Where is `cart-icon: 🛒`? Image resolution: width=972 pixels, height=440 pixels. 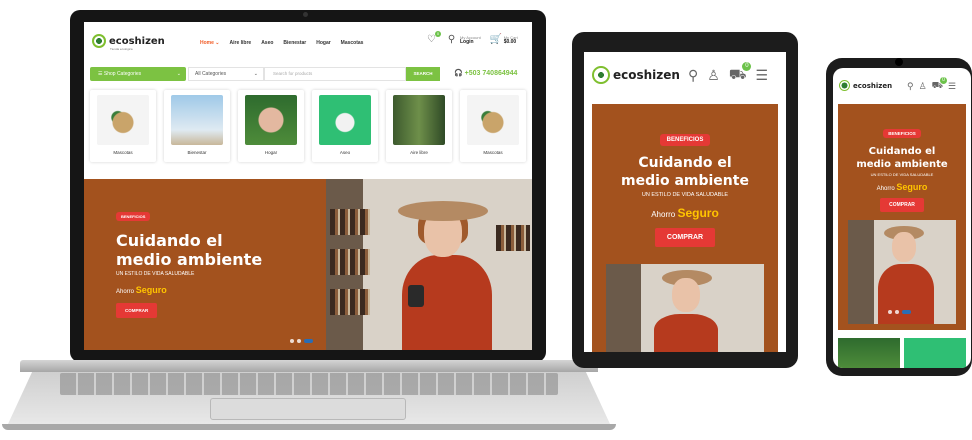
cart-icon: 🛒 is located at coordinates (496, 39).